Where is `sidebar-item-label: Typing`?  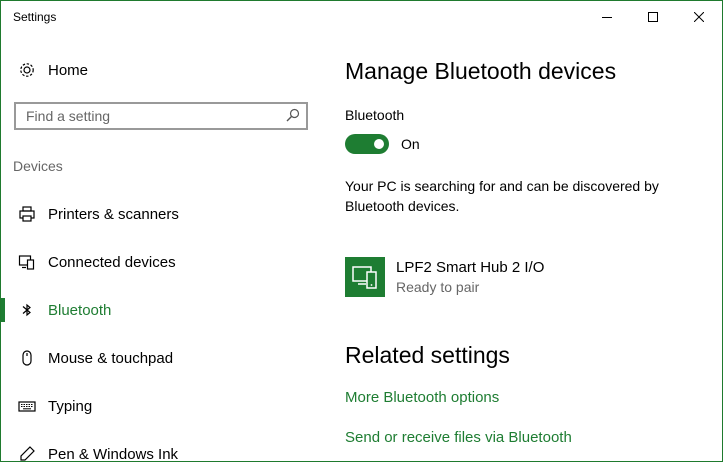
sidebar-item-label: Typing is located at coordinates (70, 406).